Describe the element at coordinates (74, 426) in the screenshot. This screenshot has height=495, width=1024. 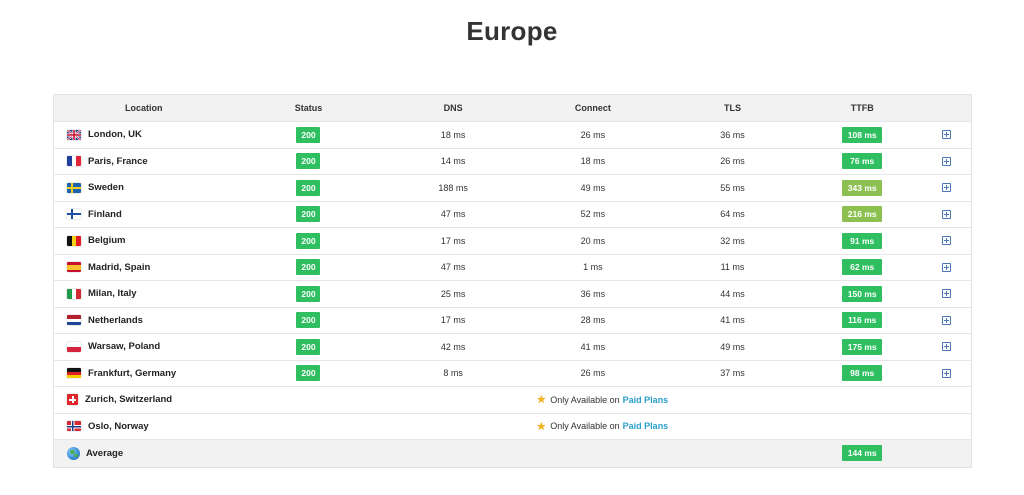
I see `norway-flag` at that location.